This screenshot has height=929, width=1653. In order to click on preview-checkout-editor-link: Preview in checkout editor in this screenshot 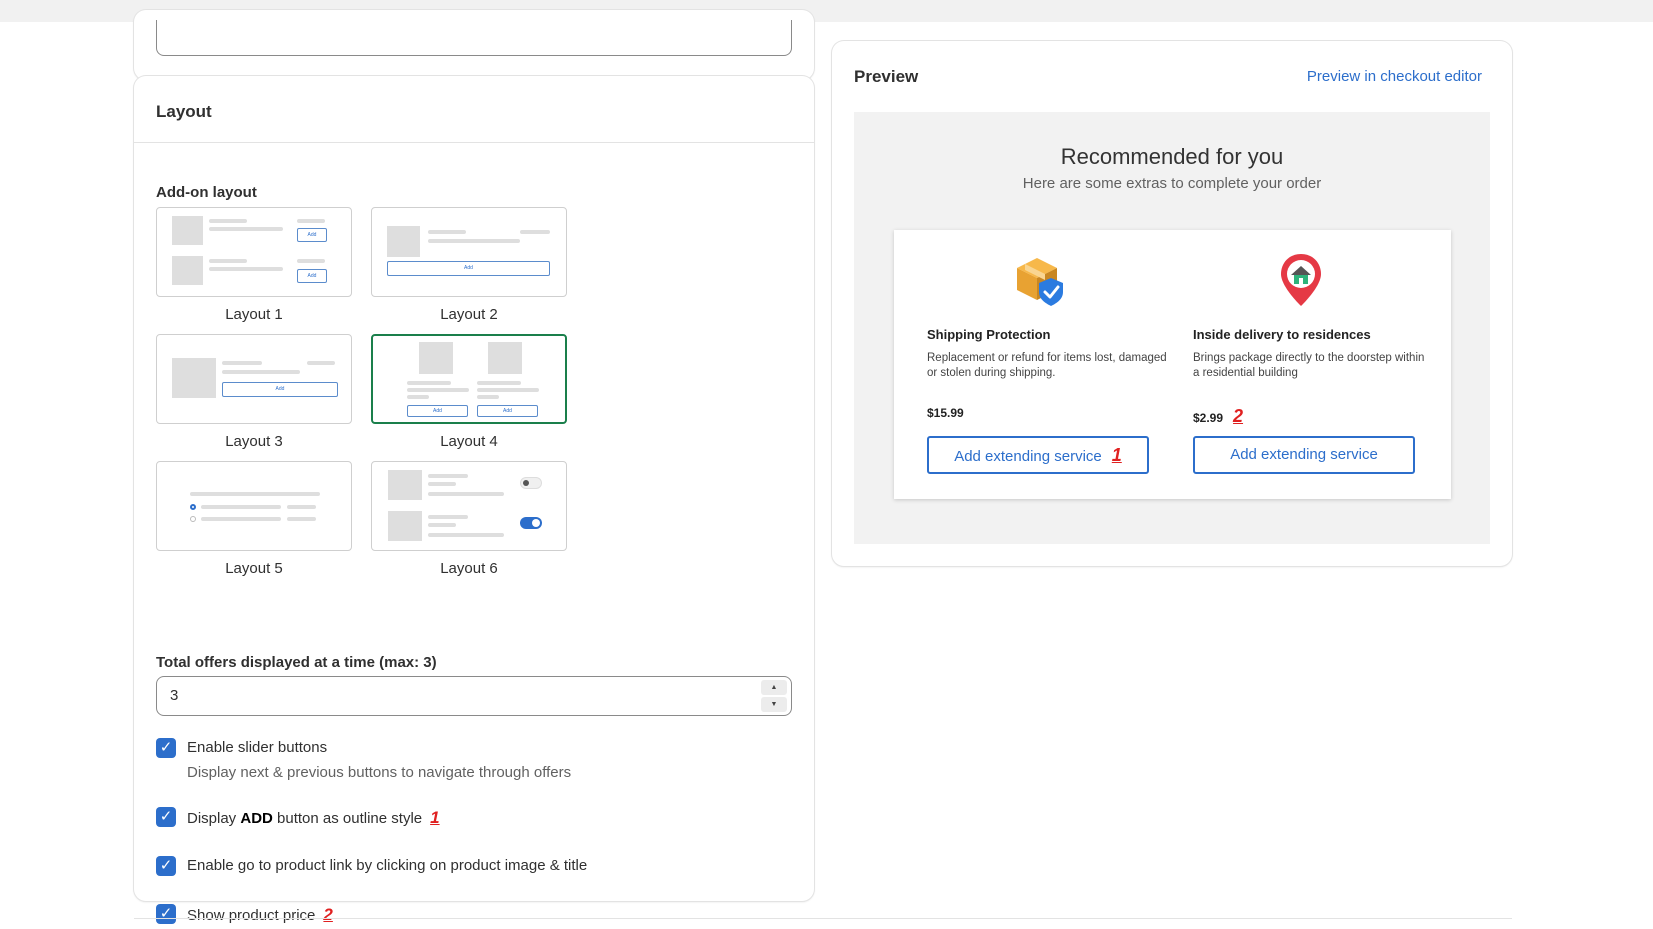, I will do `click(1394, 76)`.